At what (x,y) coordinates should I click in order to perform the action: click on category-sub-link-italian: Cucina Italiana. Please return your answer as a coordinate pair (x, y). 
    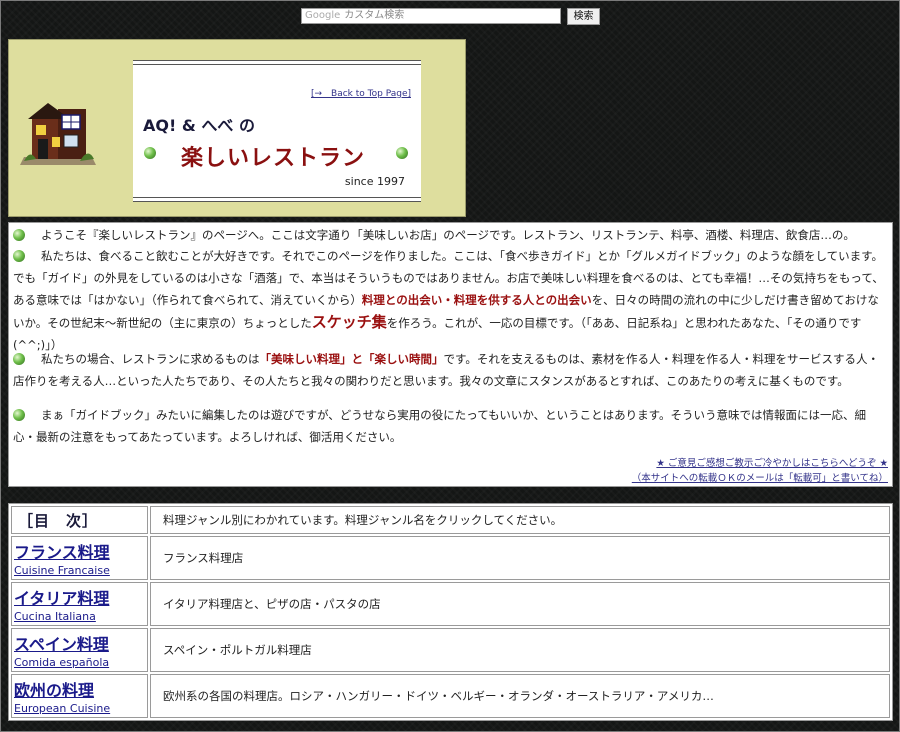
    Looking at the image, I should click on (79, 616).